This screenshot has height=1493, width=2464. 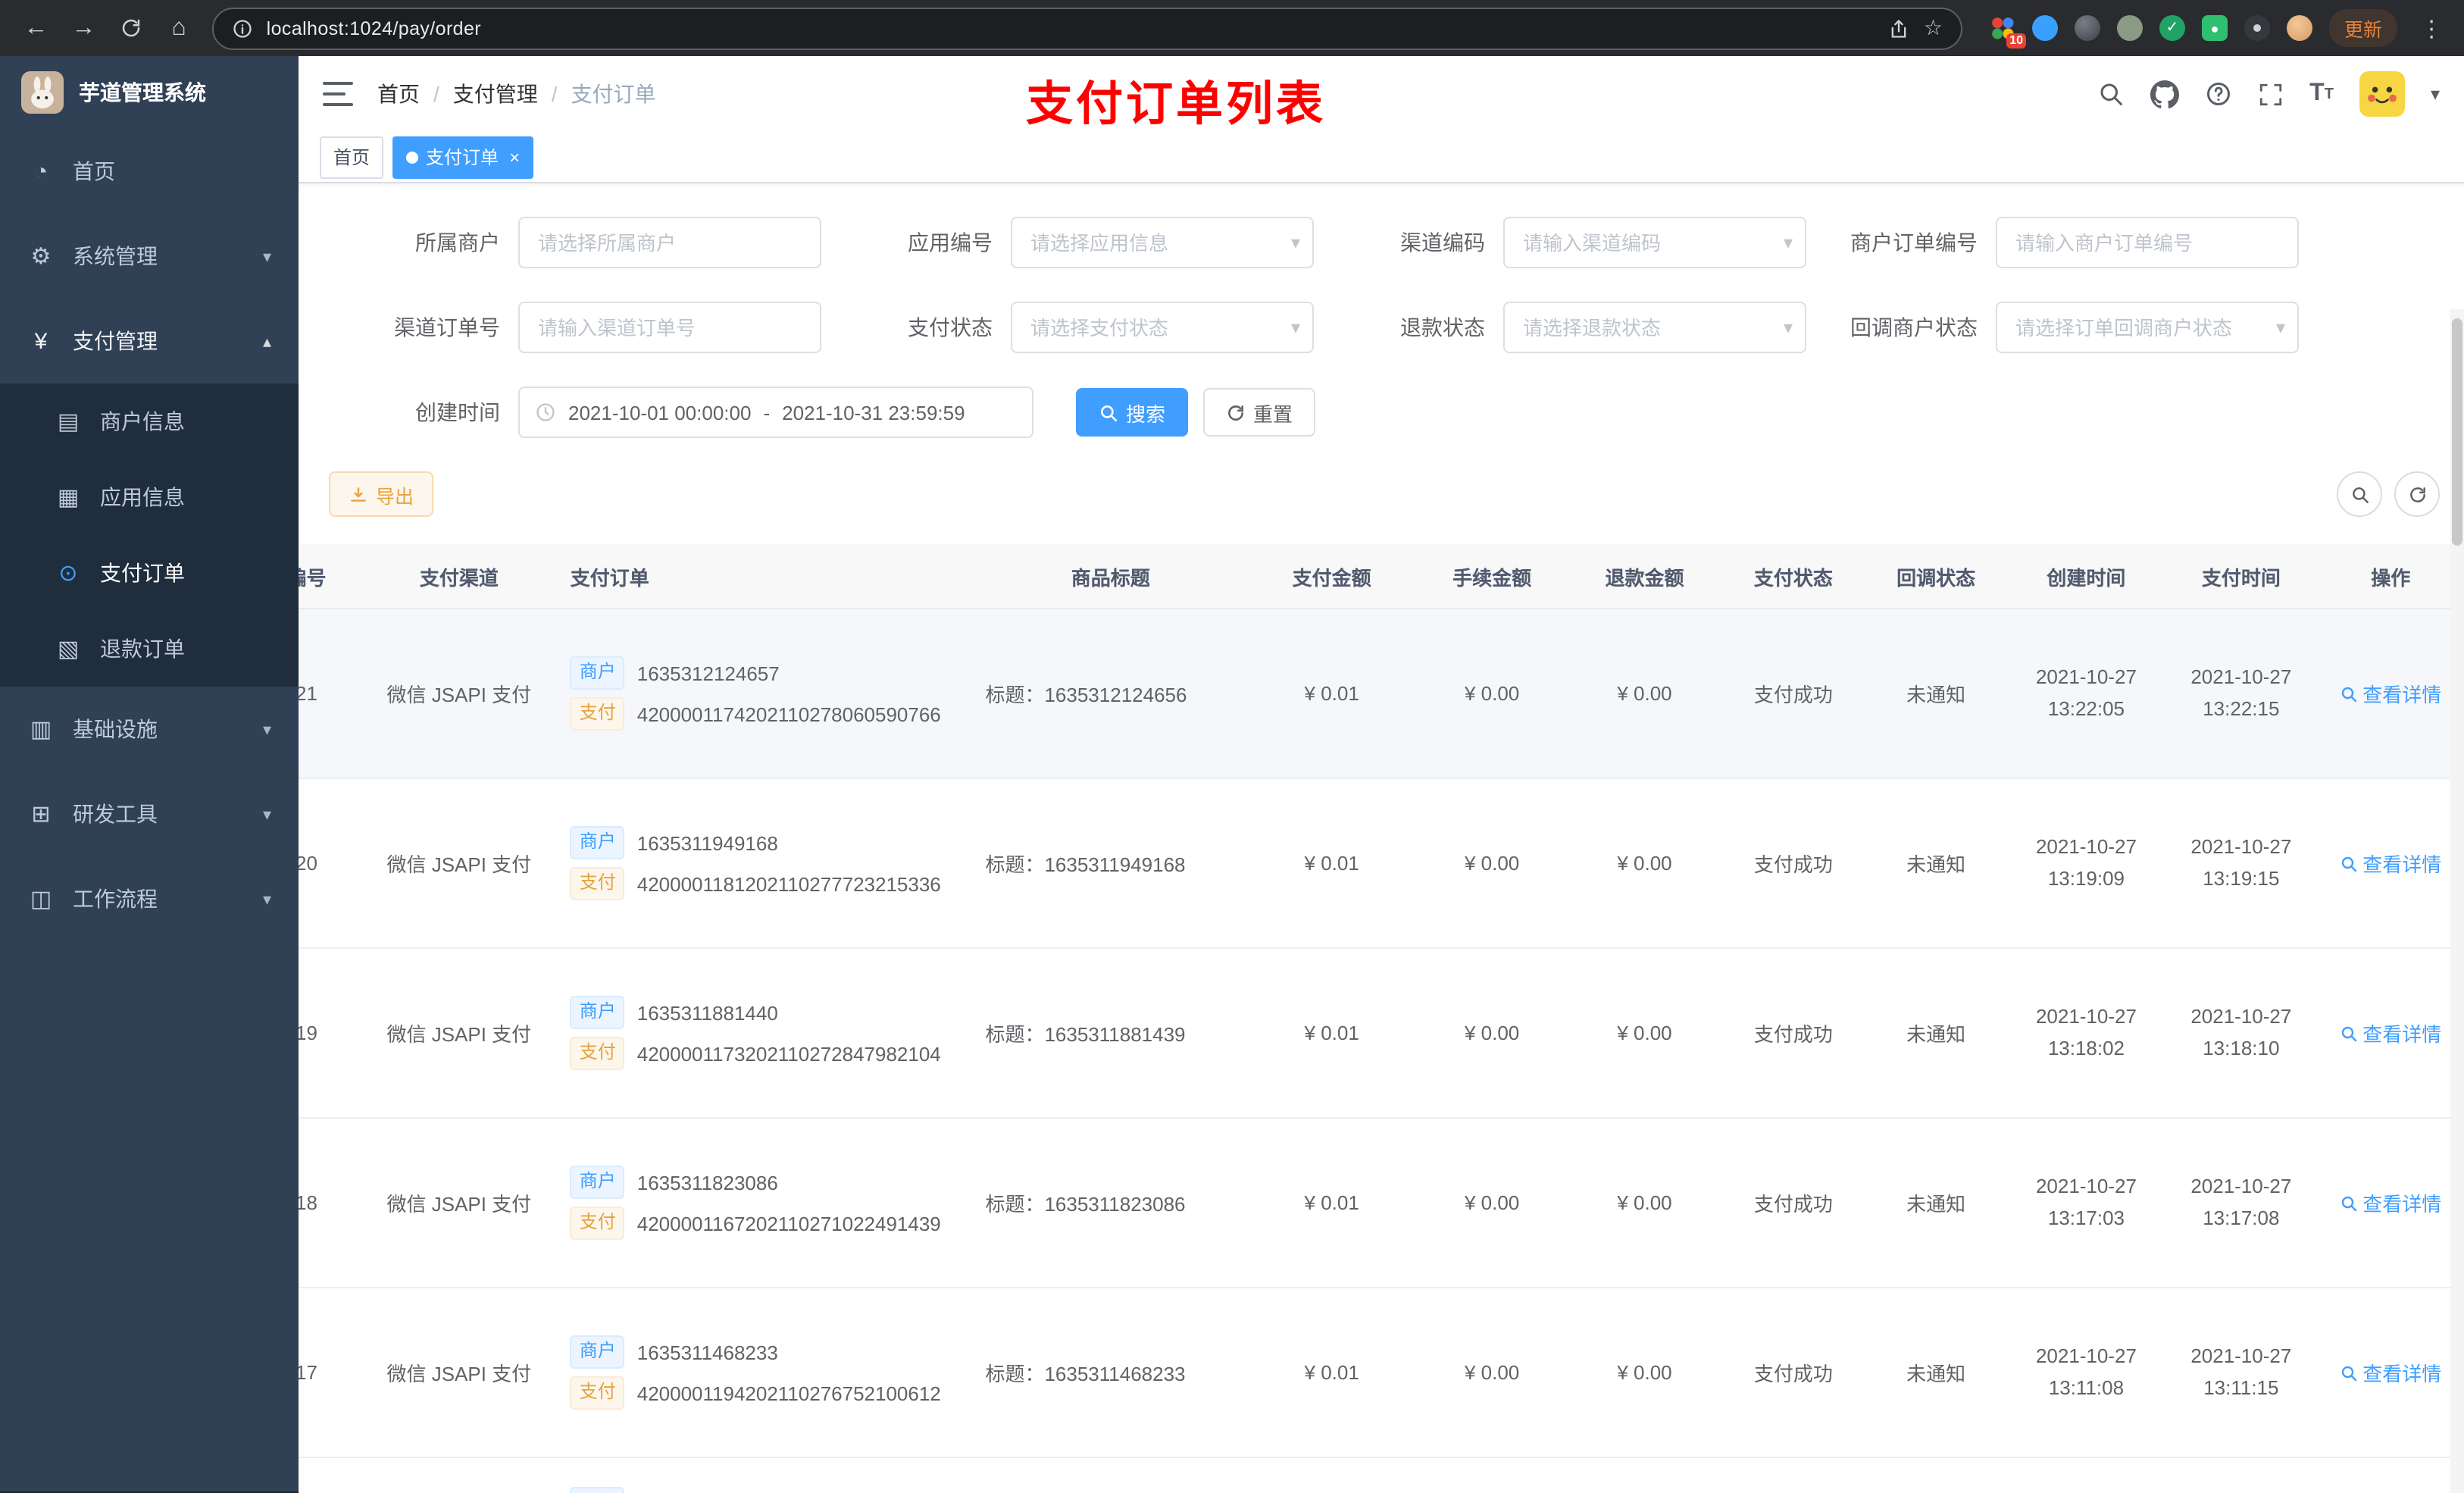 What do you see at coordinates (2087, 28) in the screenshot?
I see `extension-sphere-icon` at bounding box center [2087, 28].